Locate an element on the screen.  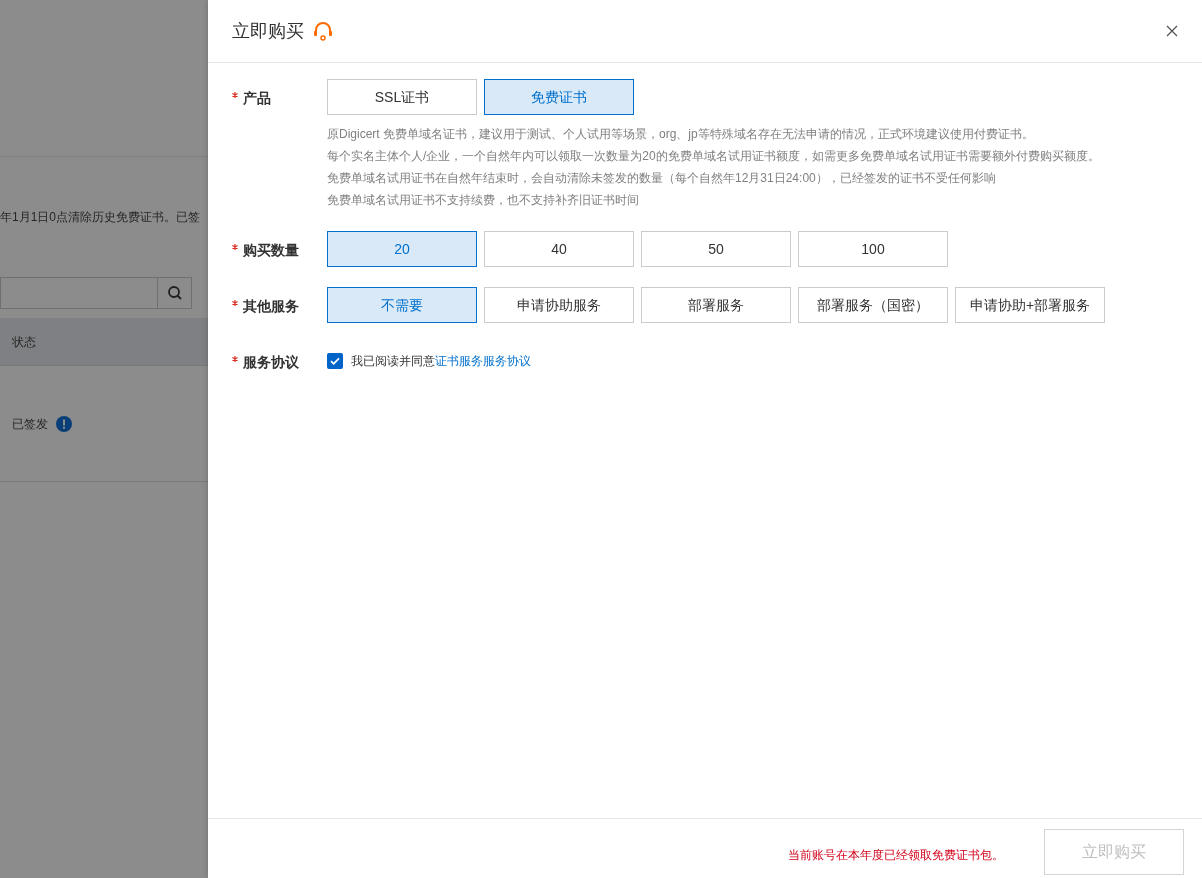
notice-text: 年1月1日0点清除历史免费证书。已签 is located at coordinates (100, 217).